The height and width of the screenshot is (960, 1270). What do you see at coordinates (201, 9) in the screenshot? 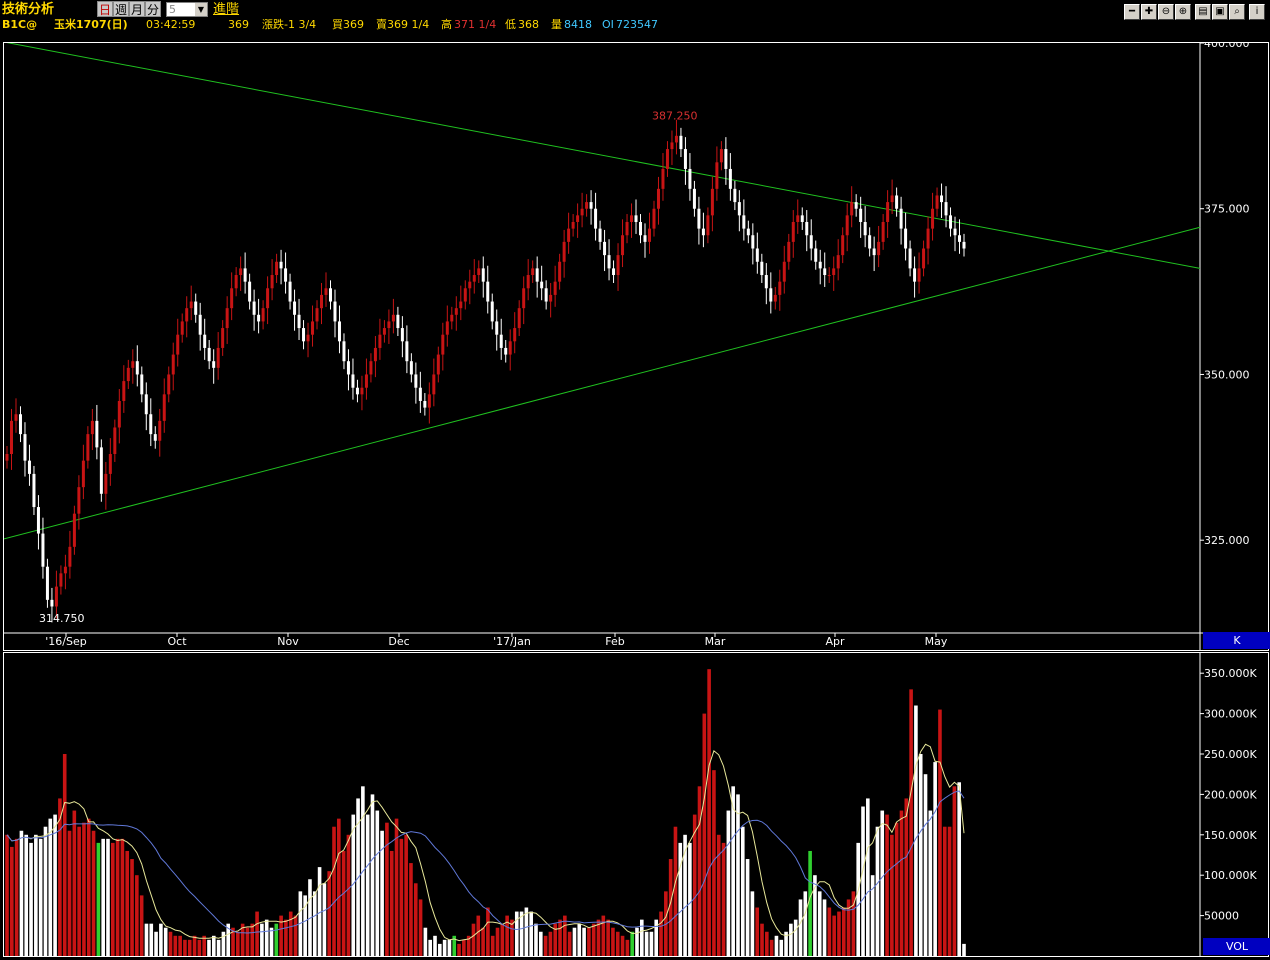
I see `chevron-down-icon: ▼` at bounding box center [201, 9].